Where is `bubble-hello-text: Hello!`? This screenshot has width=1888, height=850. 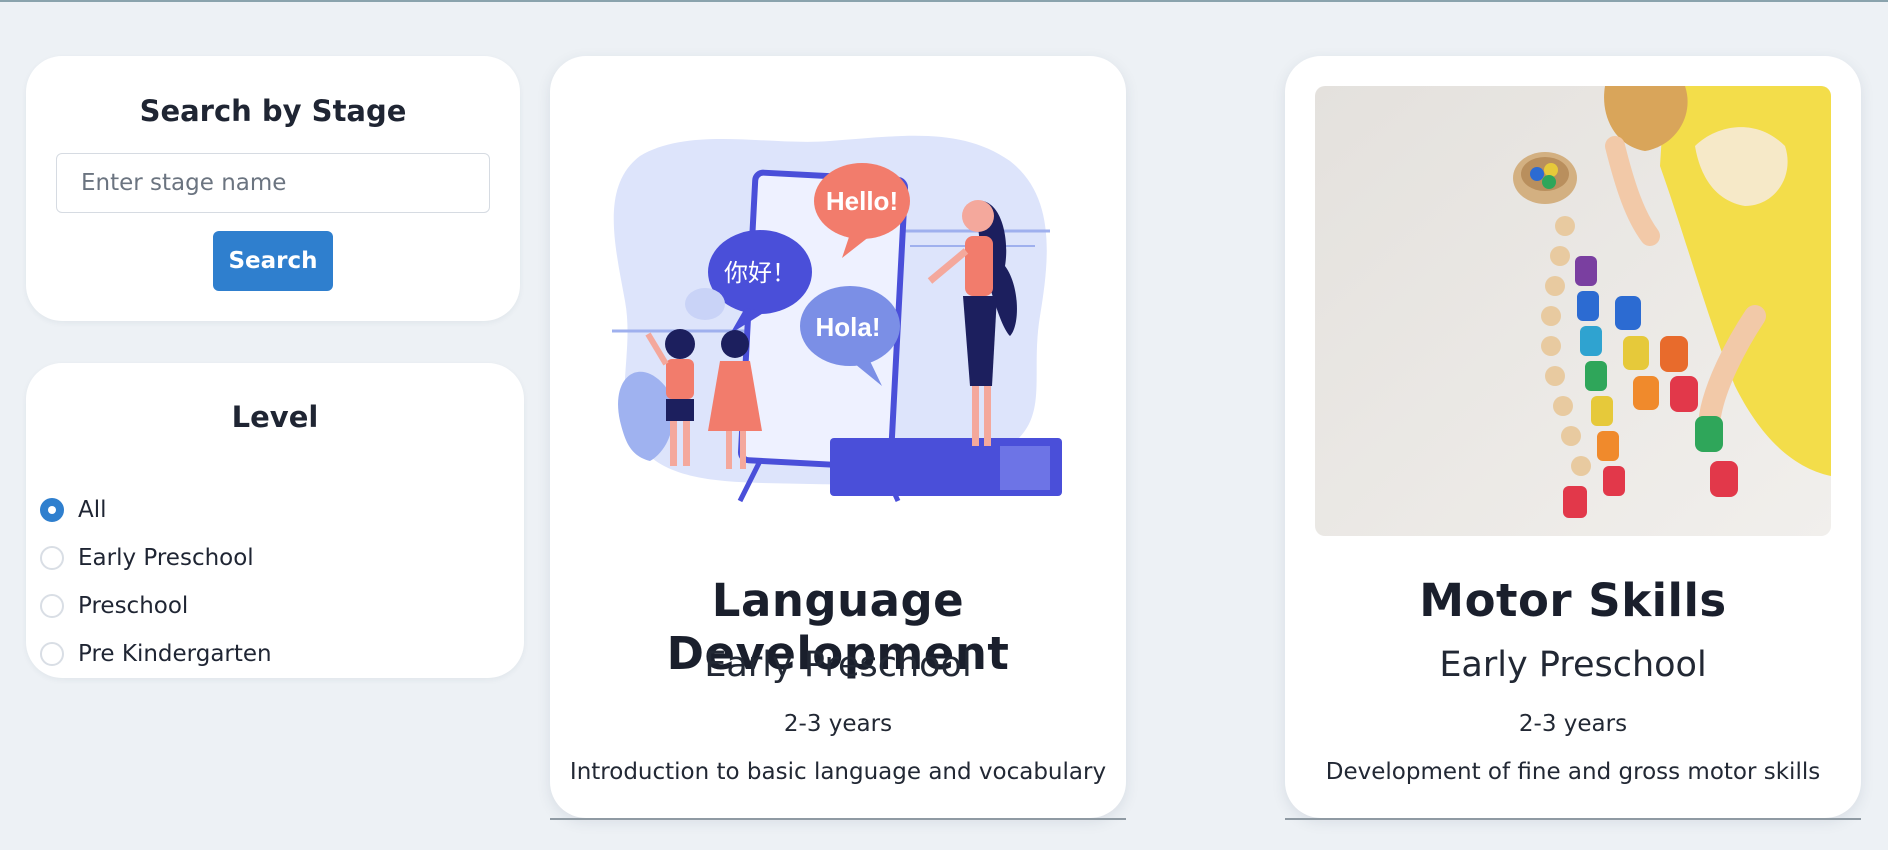 bubble-hello-text: Hello! is located at coordinates (862, 201).